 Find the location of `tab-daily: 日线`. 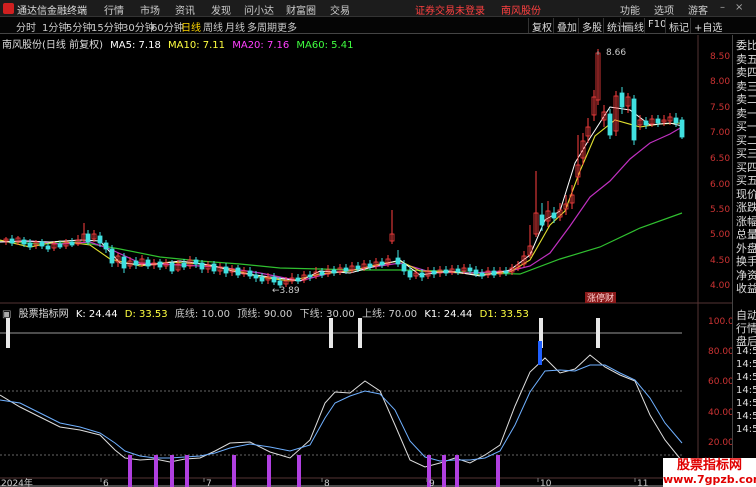

tab-daily: 日线 is located at coordinates (191, 26).